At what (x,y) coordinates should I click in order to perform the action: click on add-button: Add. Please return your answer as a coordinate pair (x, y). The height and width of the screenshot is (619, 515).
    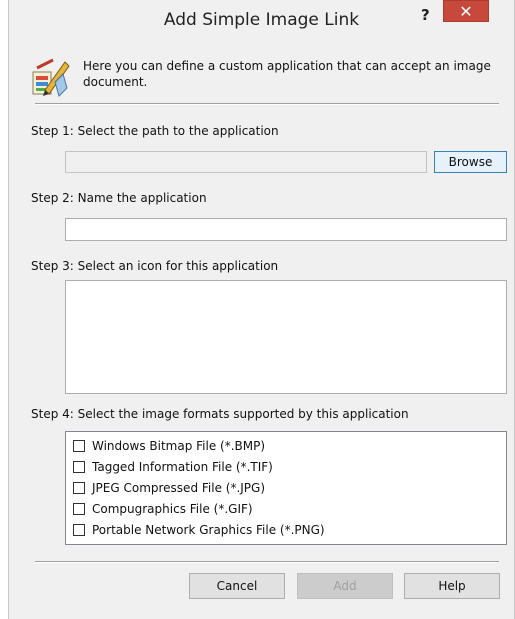
    Looking at the image, I should click on (345, 586).